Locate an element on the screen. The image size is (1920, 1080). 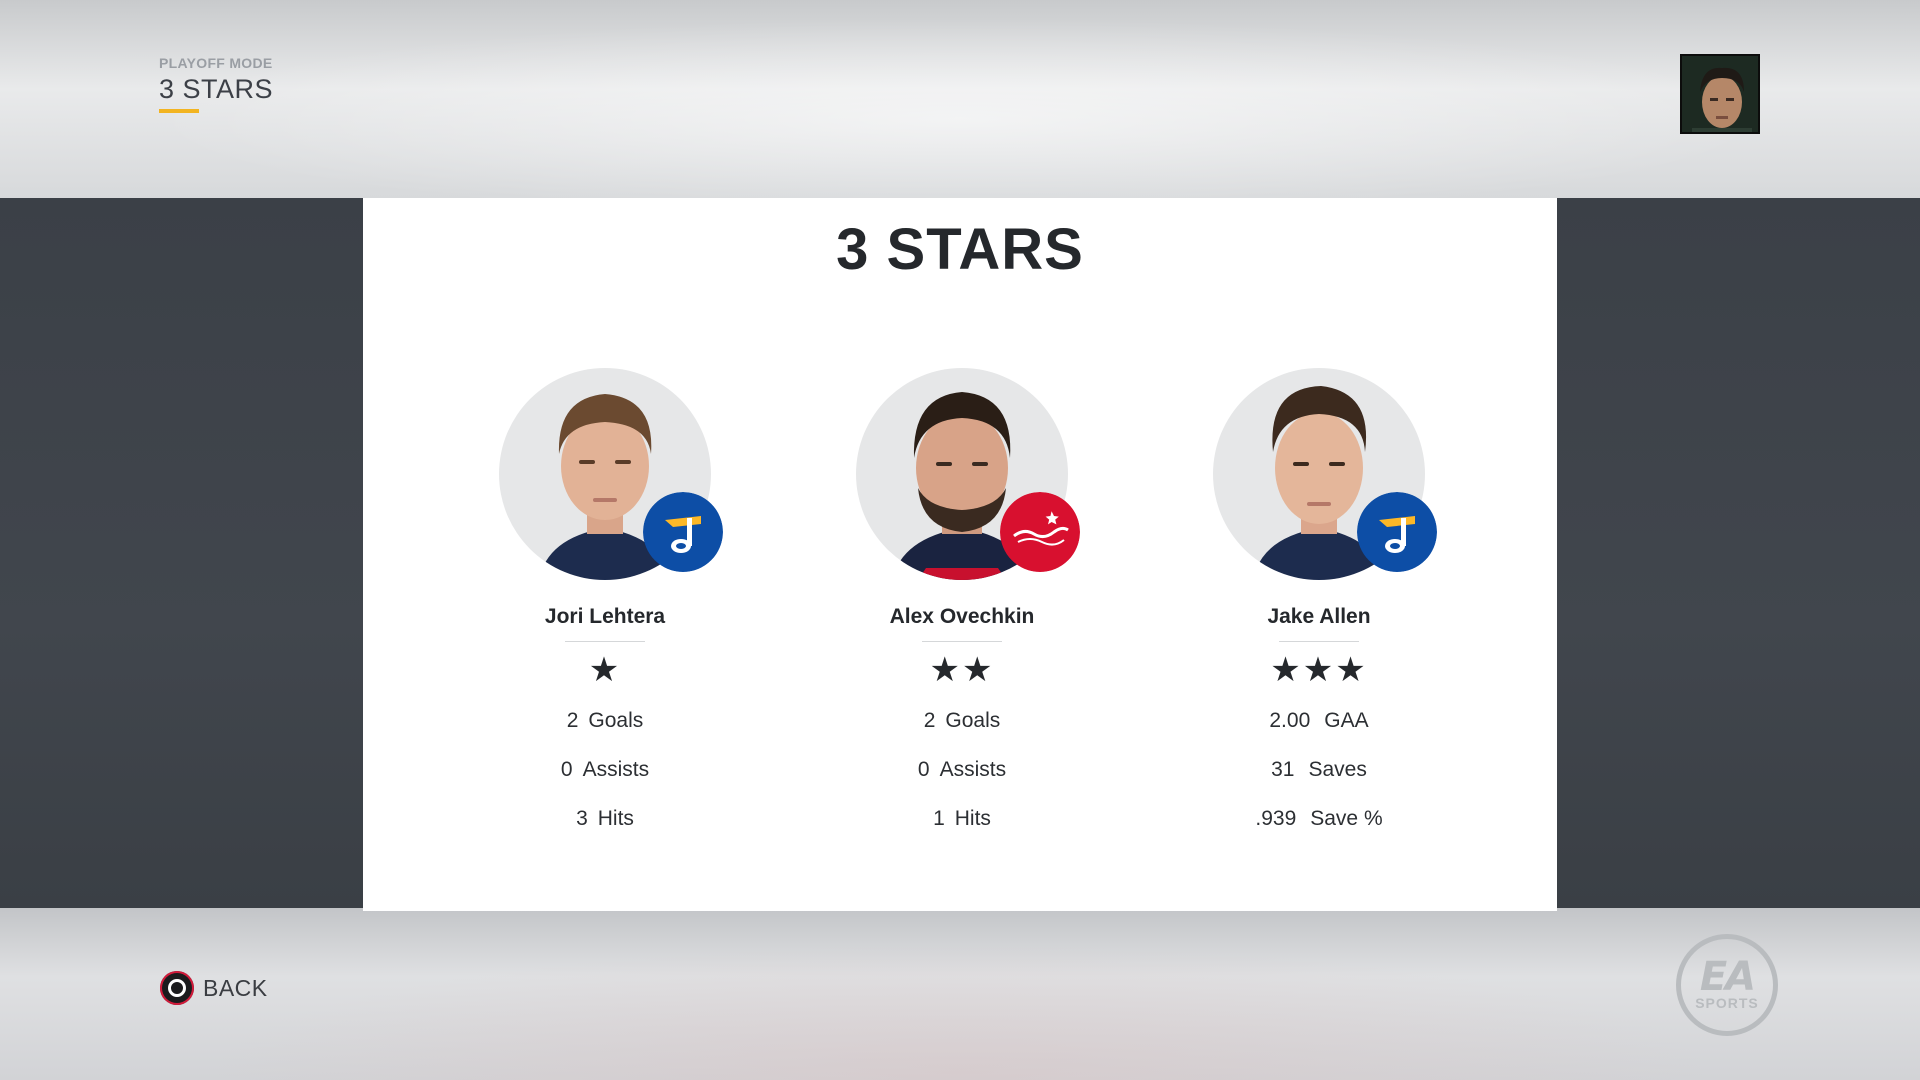
player-card: Jori Lehtera ★ 2 Goals 0 Assists 3 Hits is located at coordinates (605, 602).